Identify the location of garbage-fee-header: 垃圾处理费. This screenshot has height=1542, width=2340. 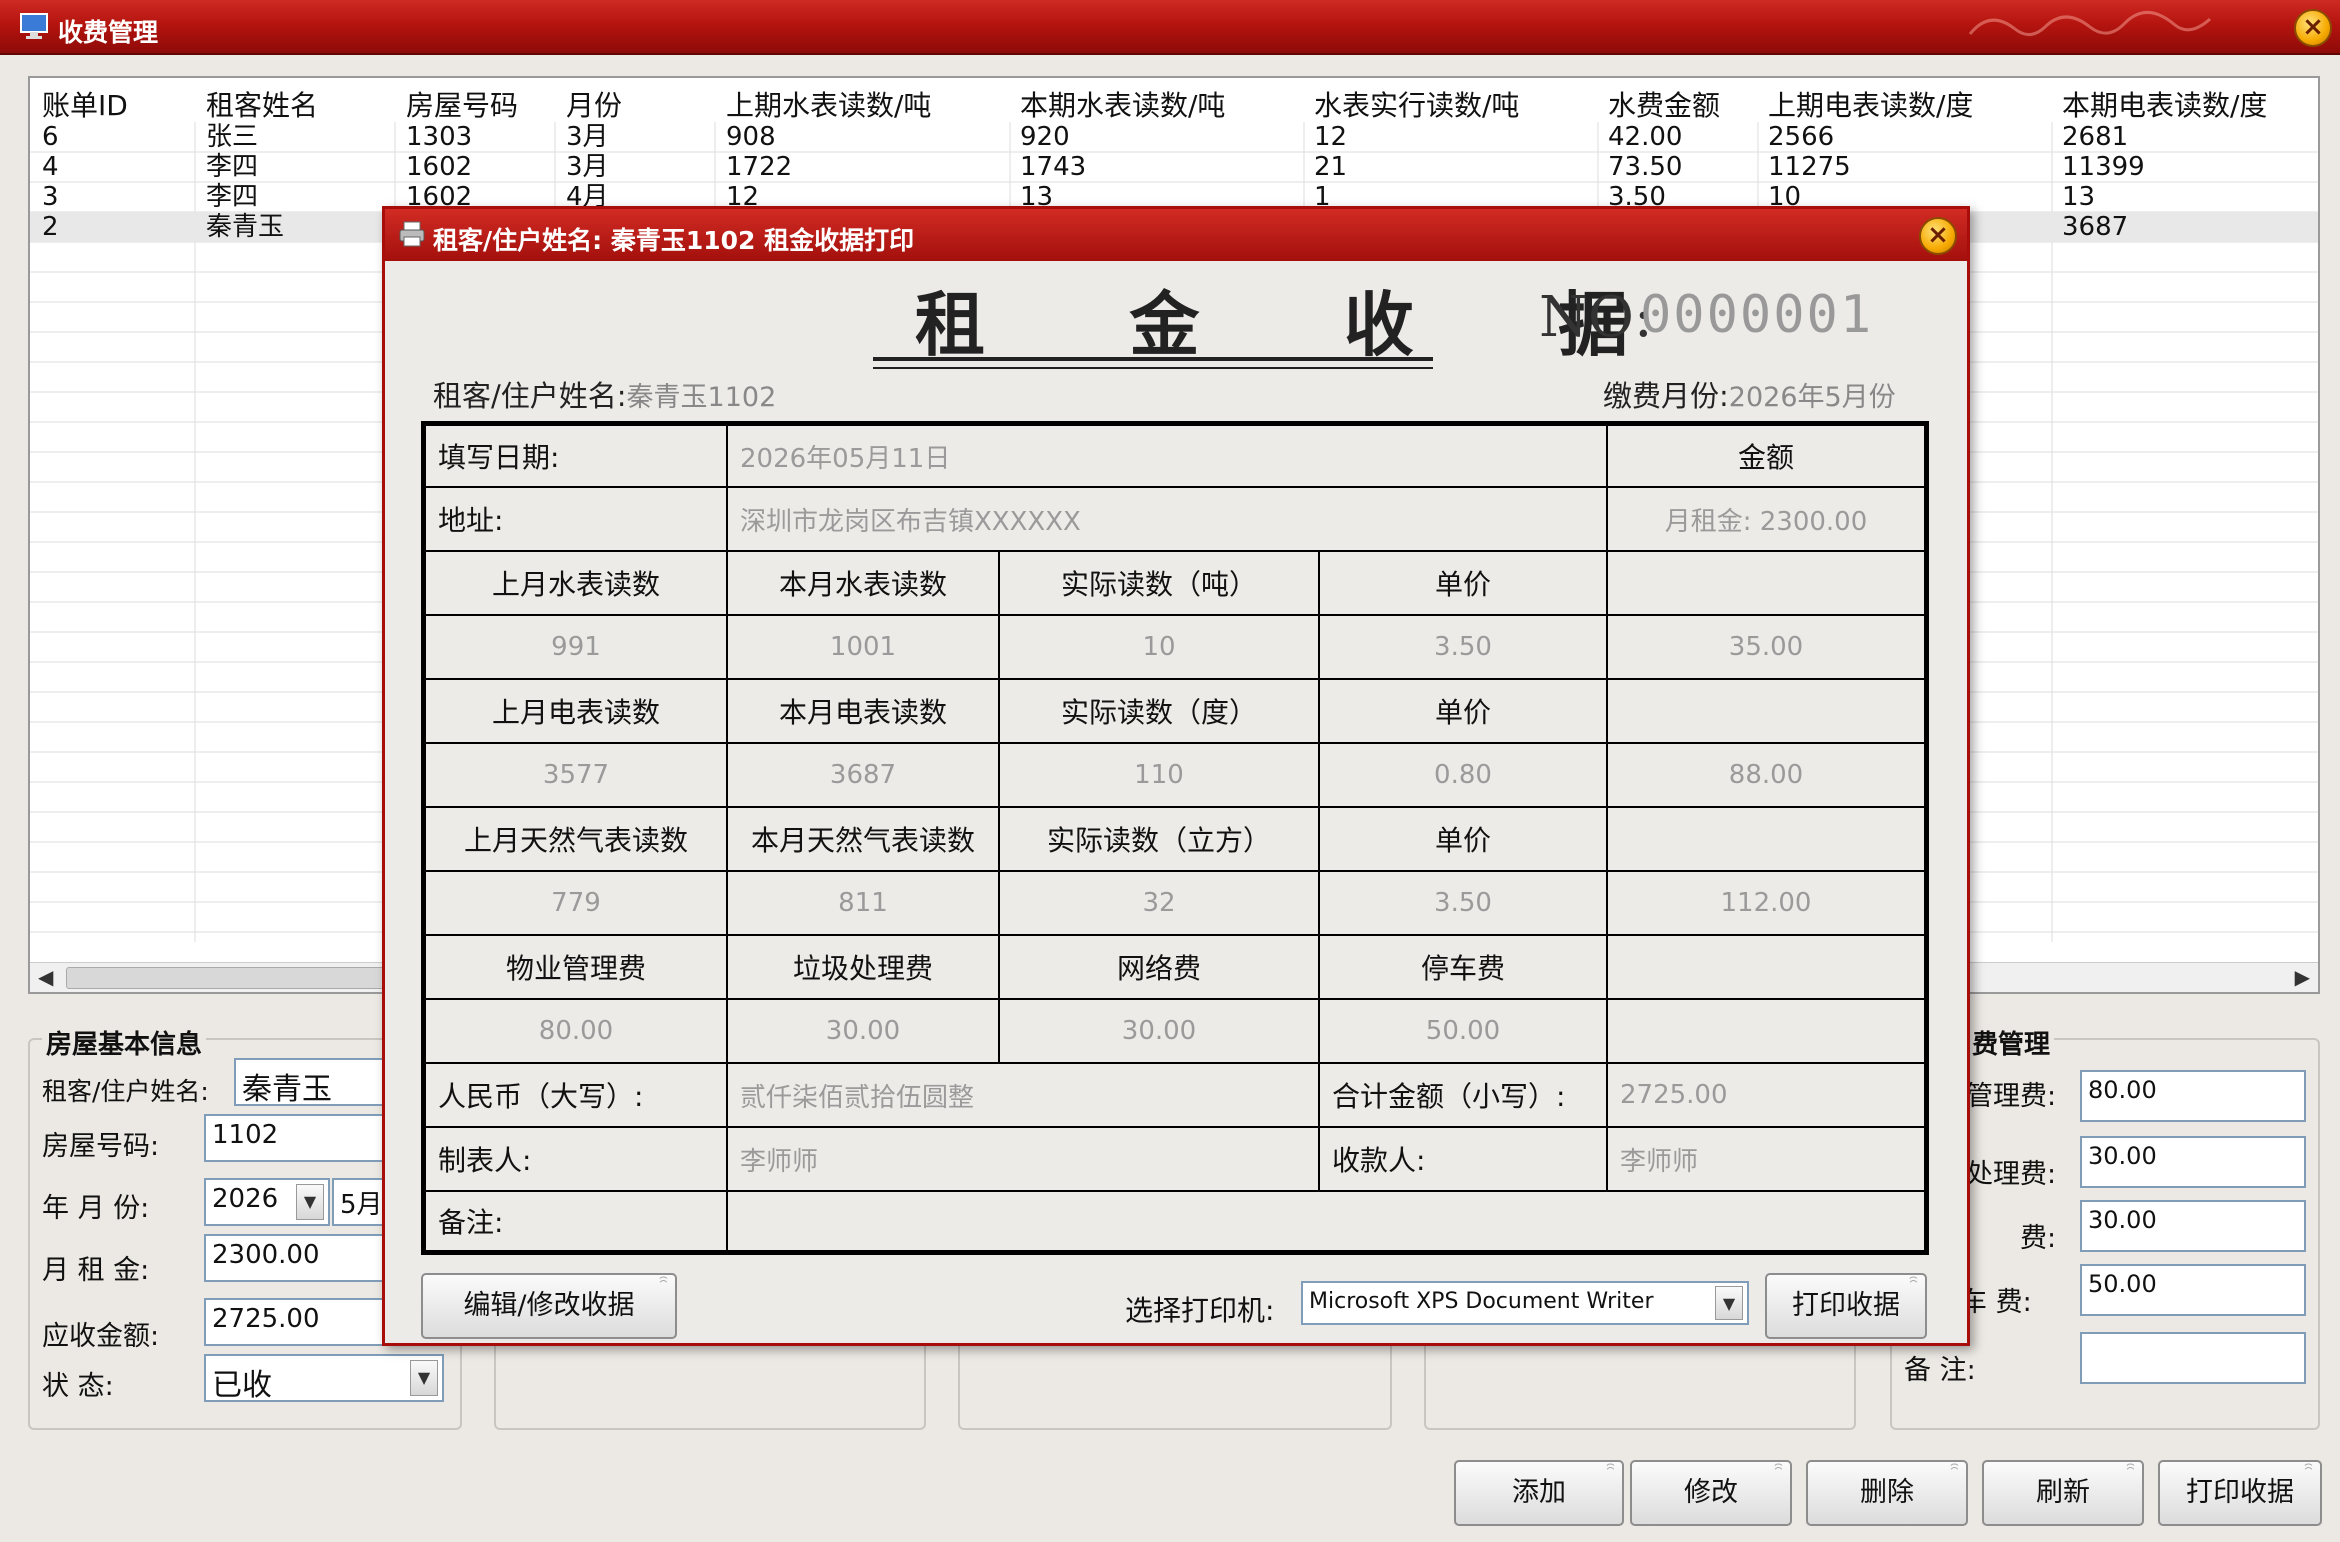
(863, 967).